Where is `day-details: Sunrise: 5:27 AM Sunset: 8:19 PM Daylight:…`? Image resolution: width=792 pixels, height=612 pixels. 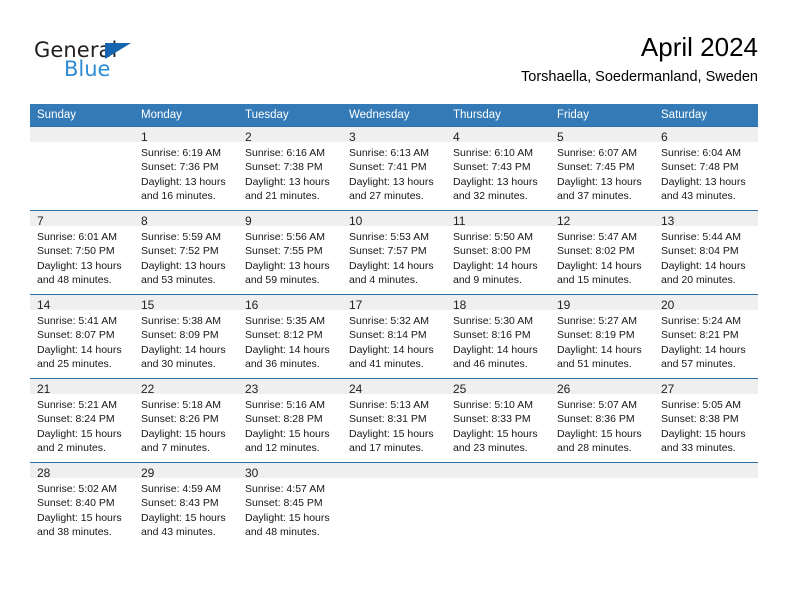 day-details: Sunrise: 5:27 AM Sunset: 8:19 PM Daylight:… is located at coordinates (602, 344).